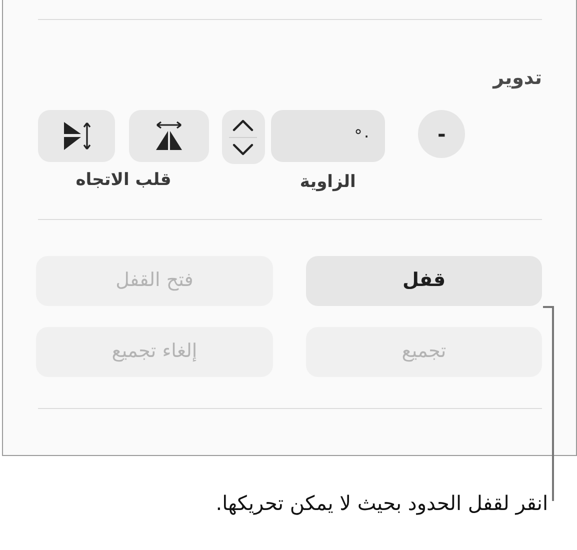 The image size is (577, 550). What do you see at coordinates (516, 78) in the screenshot?
I see `section-title: تدوير` at bounding box center [516, 78].